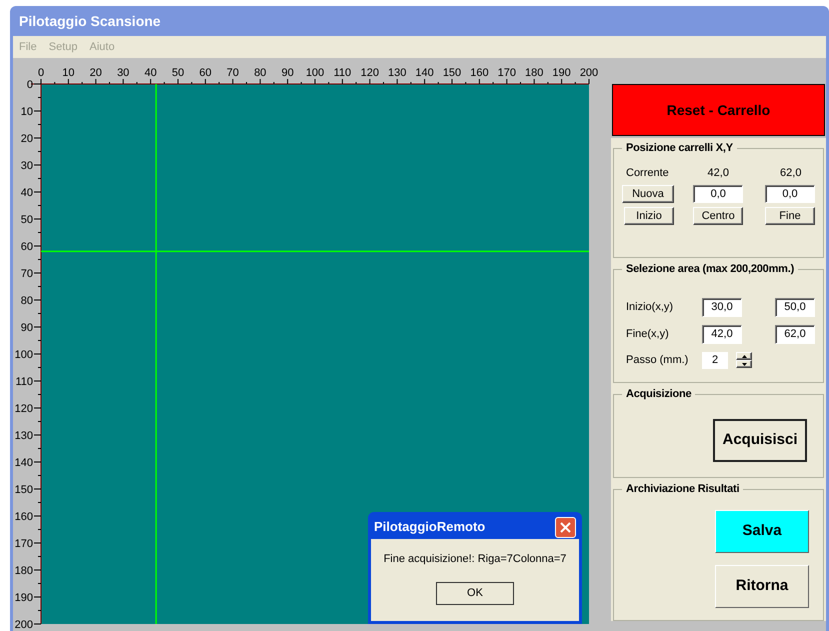 This screenshot has width=829, height=631. I want to click on field-label: Corrente, so click(647, 173).